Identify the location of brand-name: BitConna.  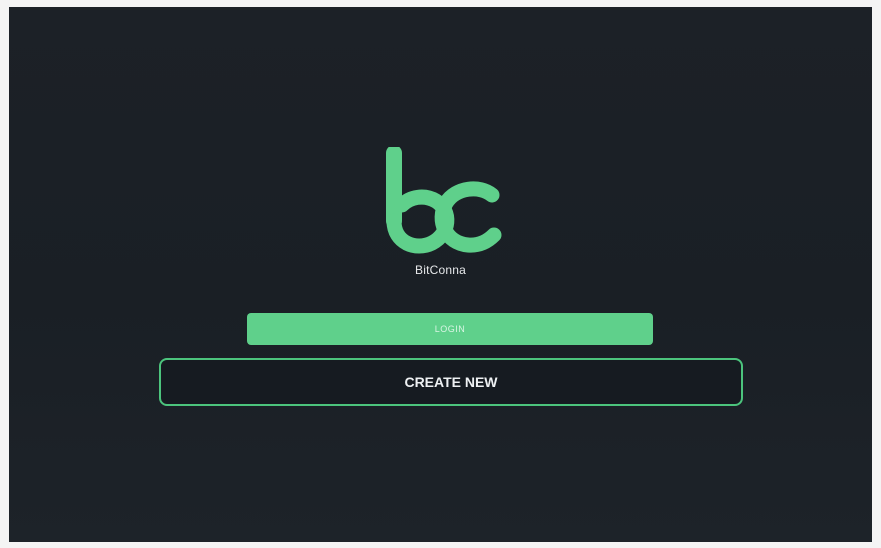
(440, 270).